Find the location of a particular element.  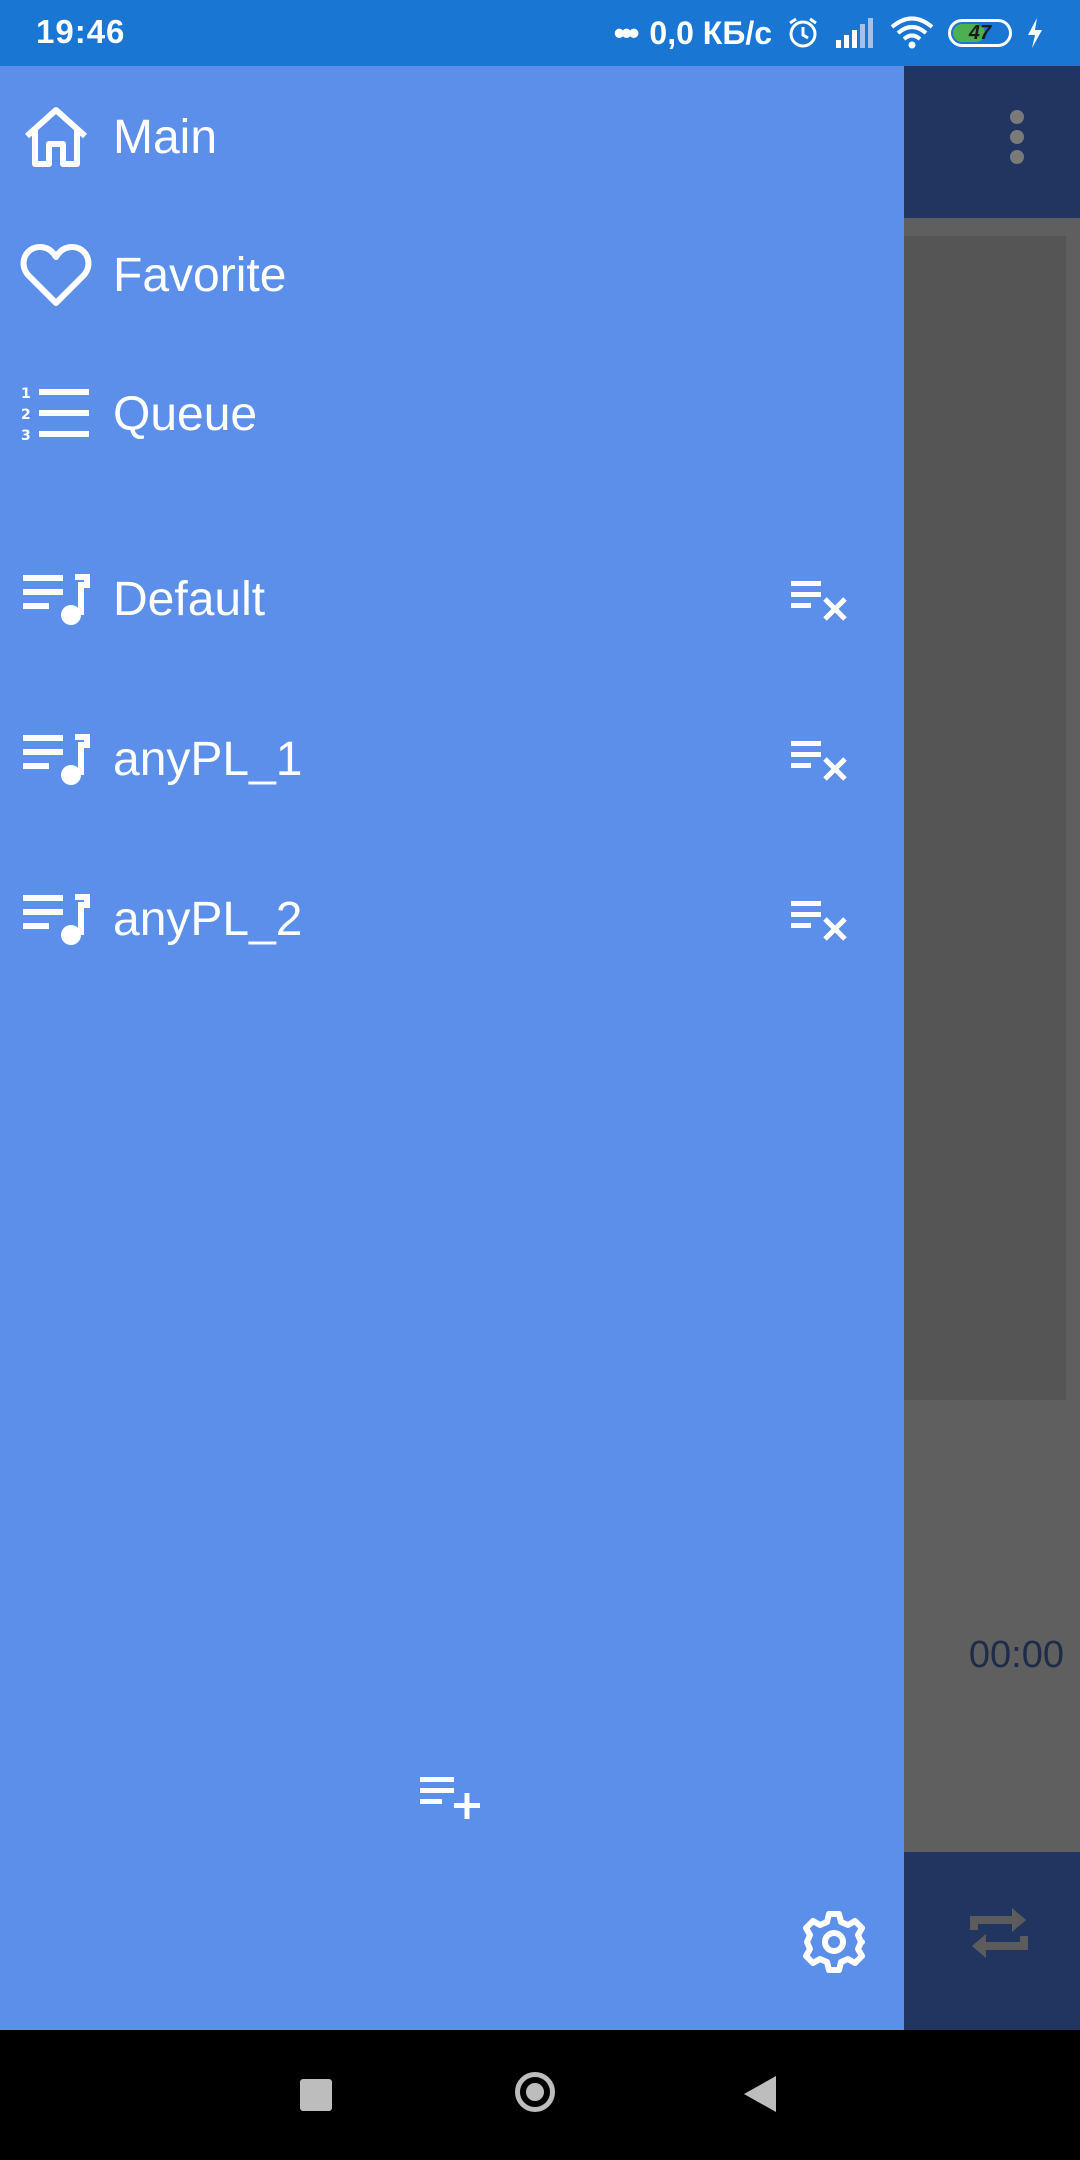

playlist-label: anyPL_2 is located at coordinates (208, 919).